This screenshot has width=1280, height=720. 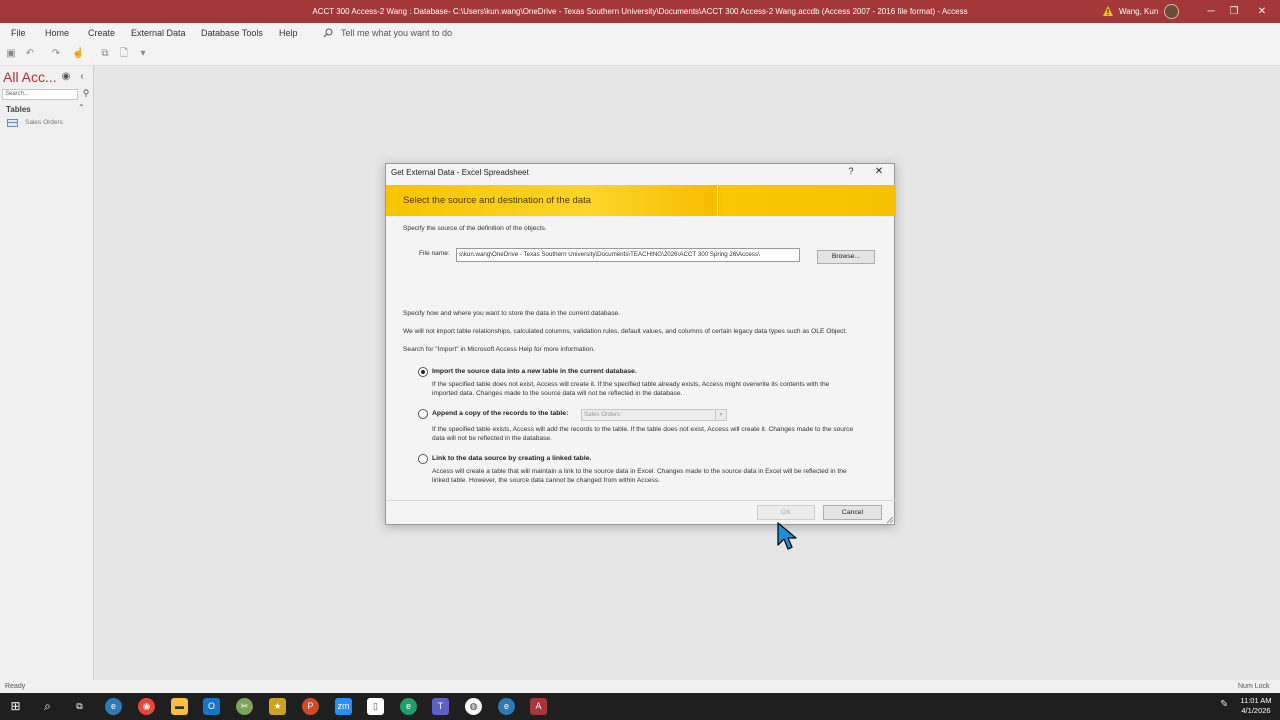 I want to click on minimize-icon: ─, so click(x=1211, y=11).